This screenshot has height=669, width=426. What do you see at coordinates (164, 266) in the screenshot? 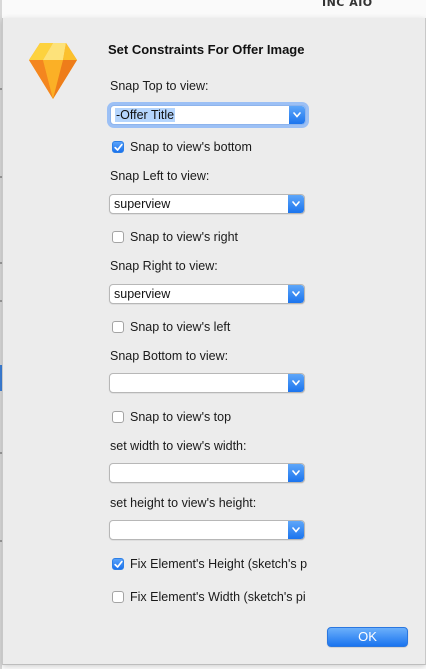
I see `snap-right-label: Snap Right to view:` at bounding box center [164, 266].